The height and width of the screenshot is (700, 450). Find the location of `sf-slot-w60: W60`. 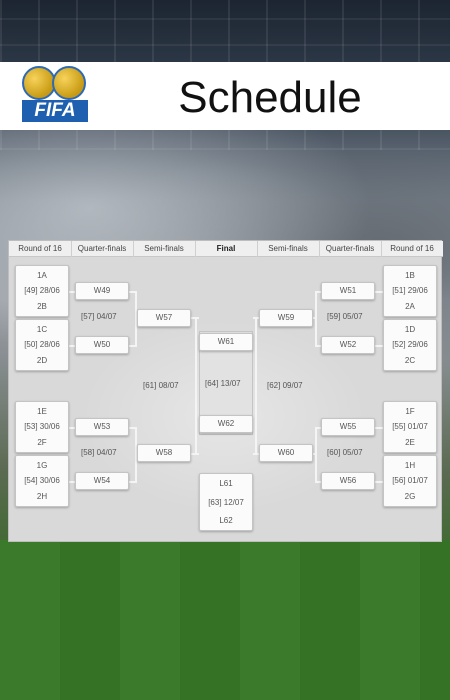

sf-slot-w60: W60 is located at coordinates (286, 453).